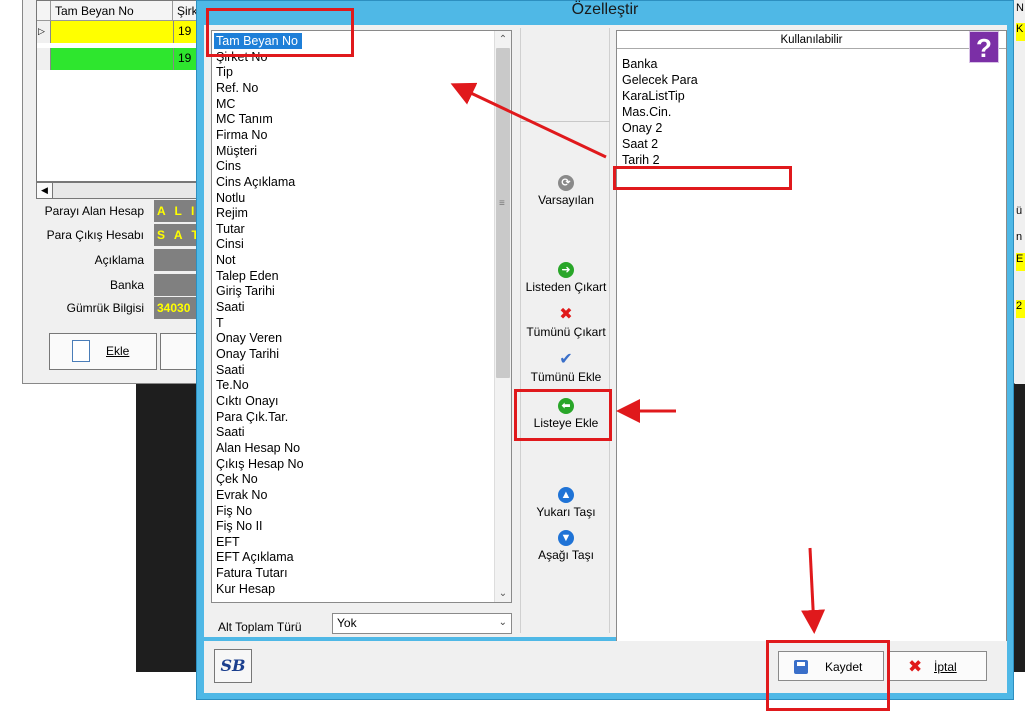  Describe the element at coordinates (566, 377) in the screenshot. I see `add-all-label: Tümünü Ekle` at that location.